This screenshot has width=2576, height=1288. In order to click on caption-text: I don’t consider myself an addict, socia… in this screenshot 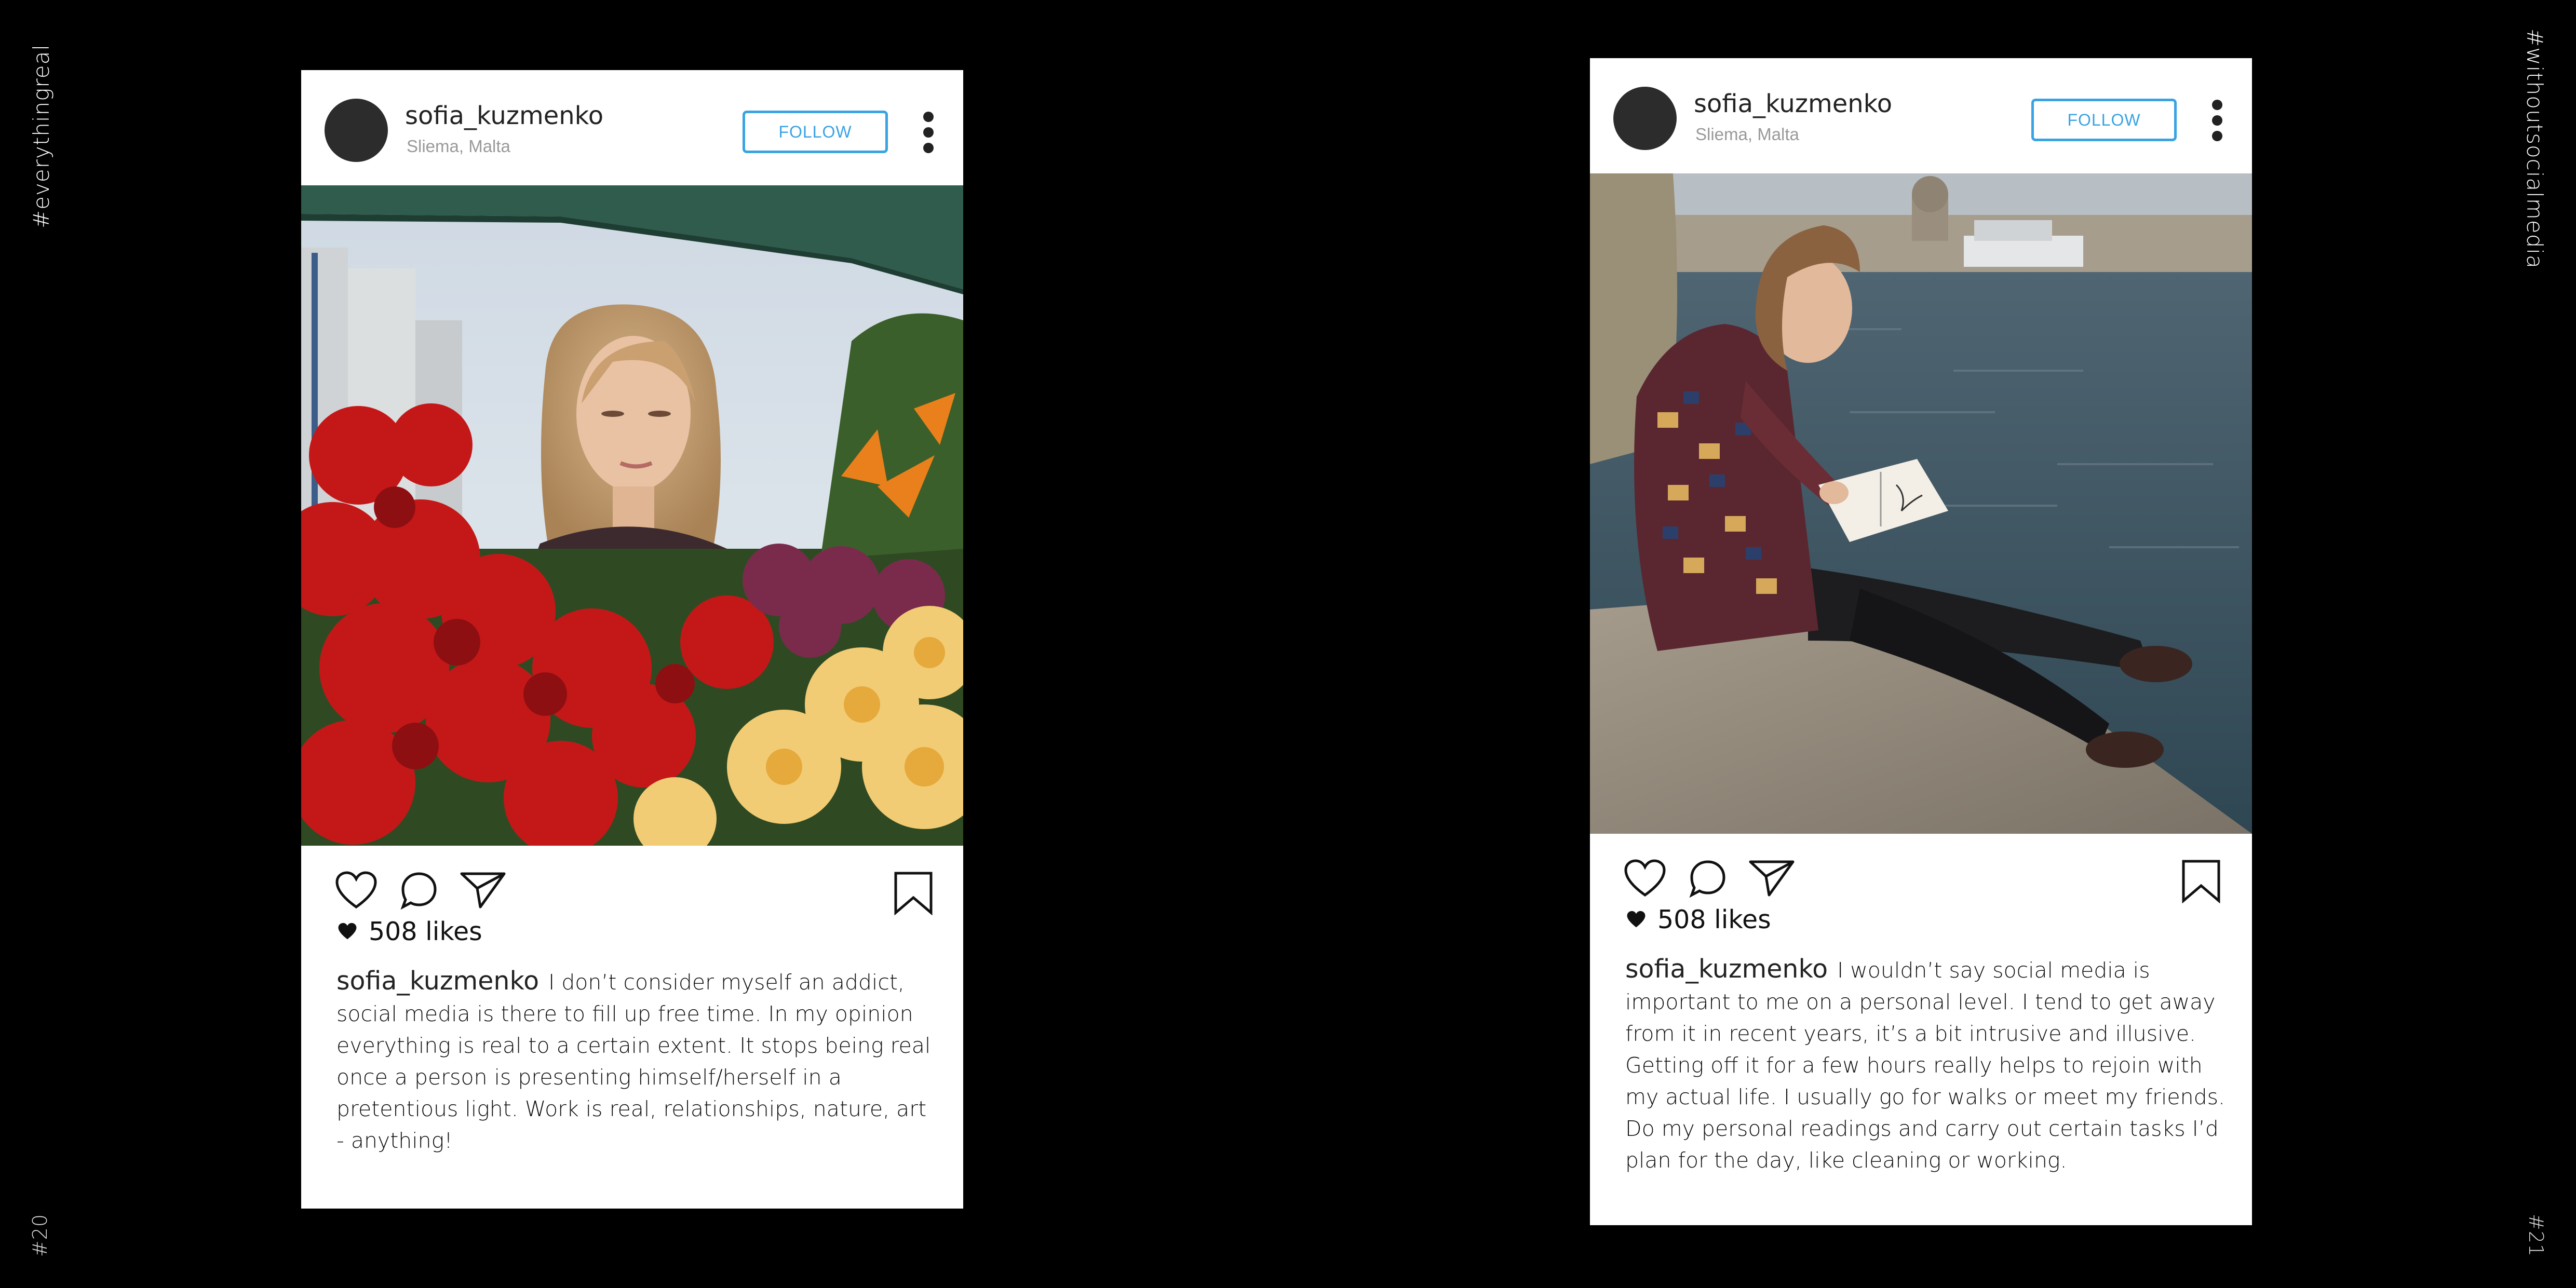, I will do `click(633, 1061)`.